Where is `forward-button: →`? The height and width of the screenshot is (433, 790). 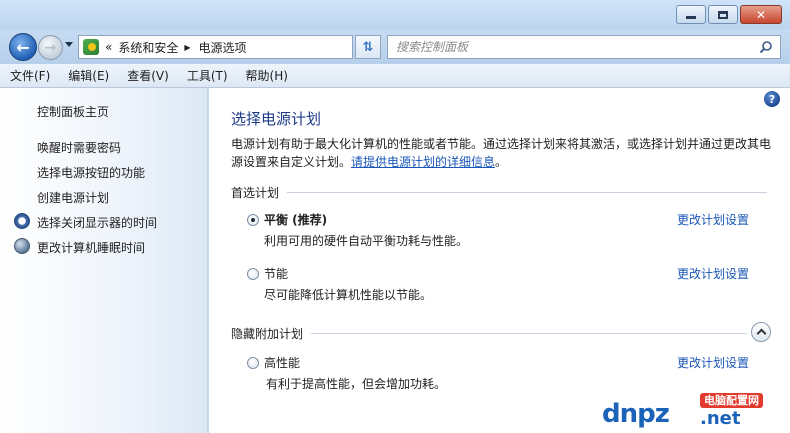 forward-button: → is located at coordinates (50, 47).